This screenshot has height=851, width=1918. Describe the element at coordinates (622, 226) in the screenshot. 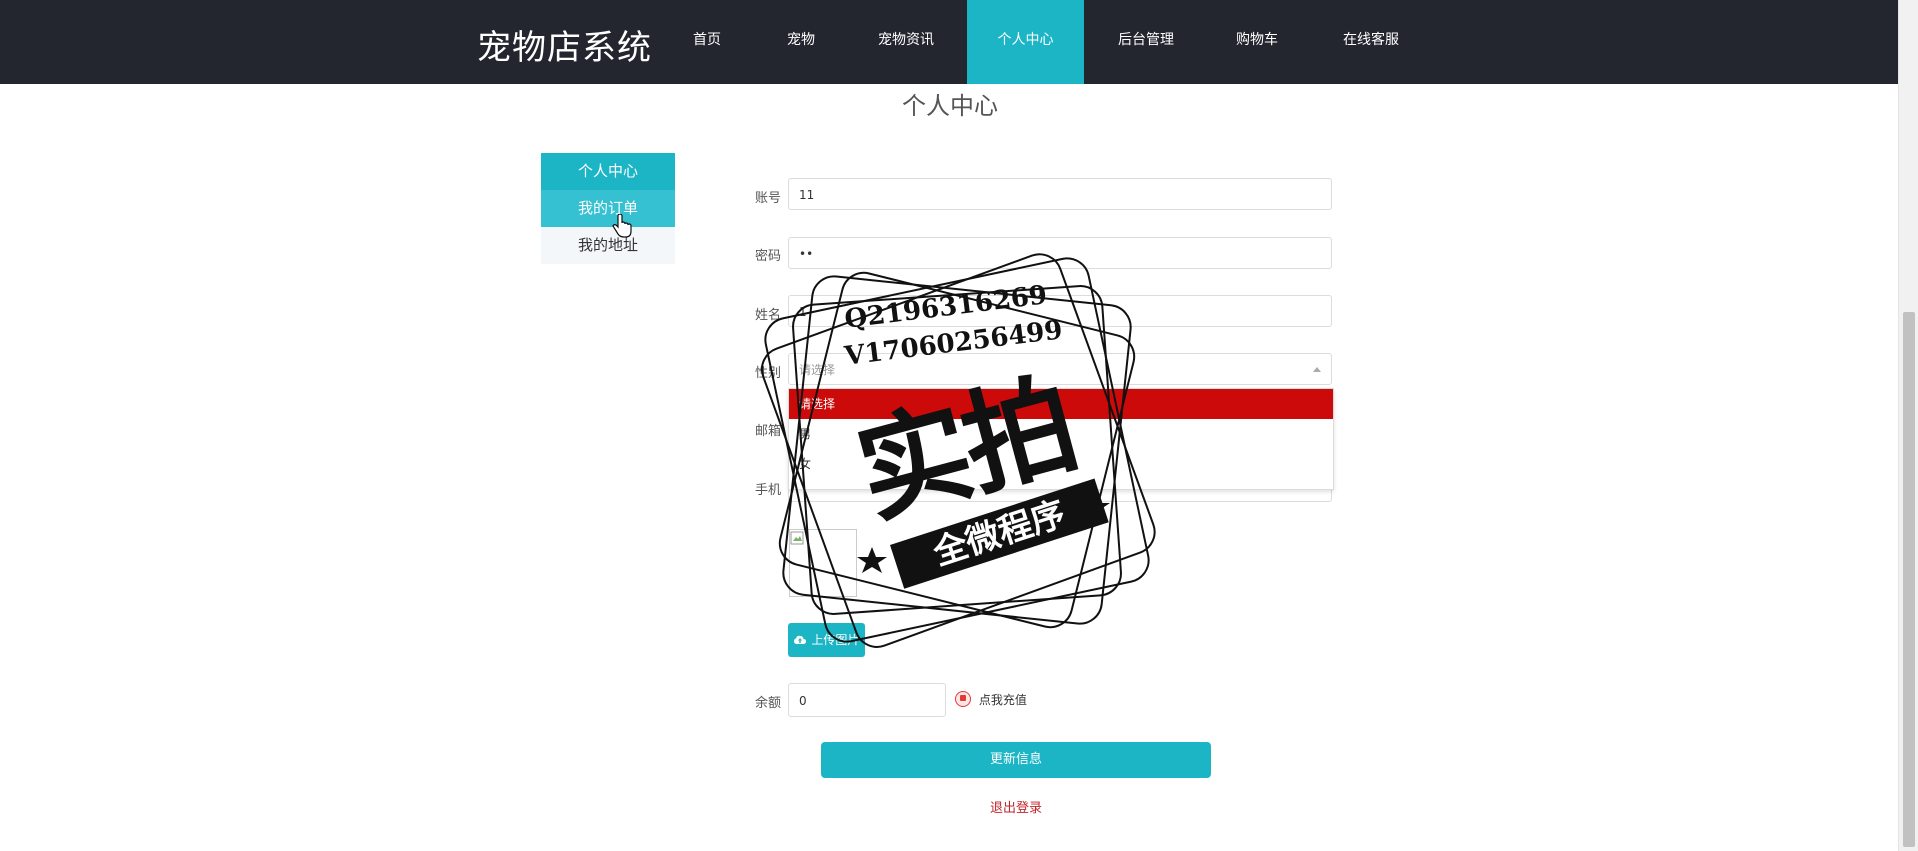

I see `hand-cursor-icon` at that location.